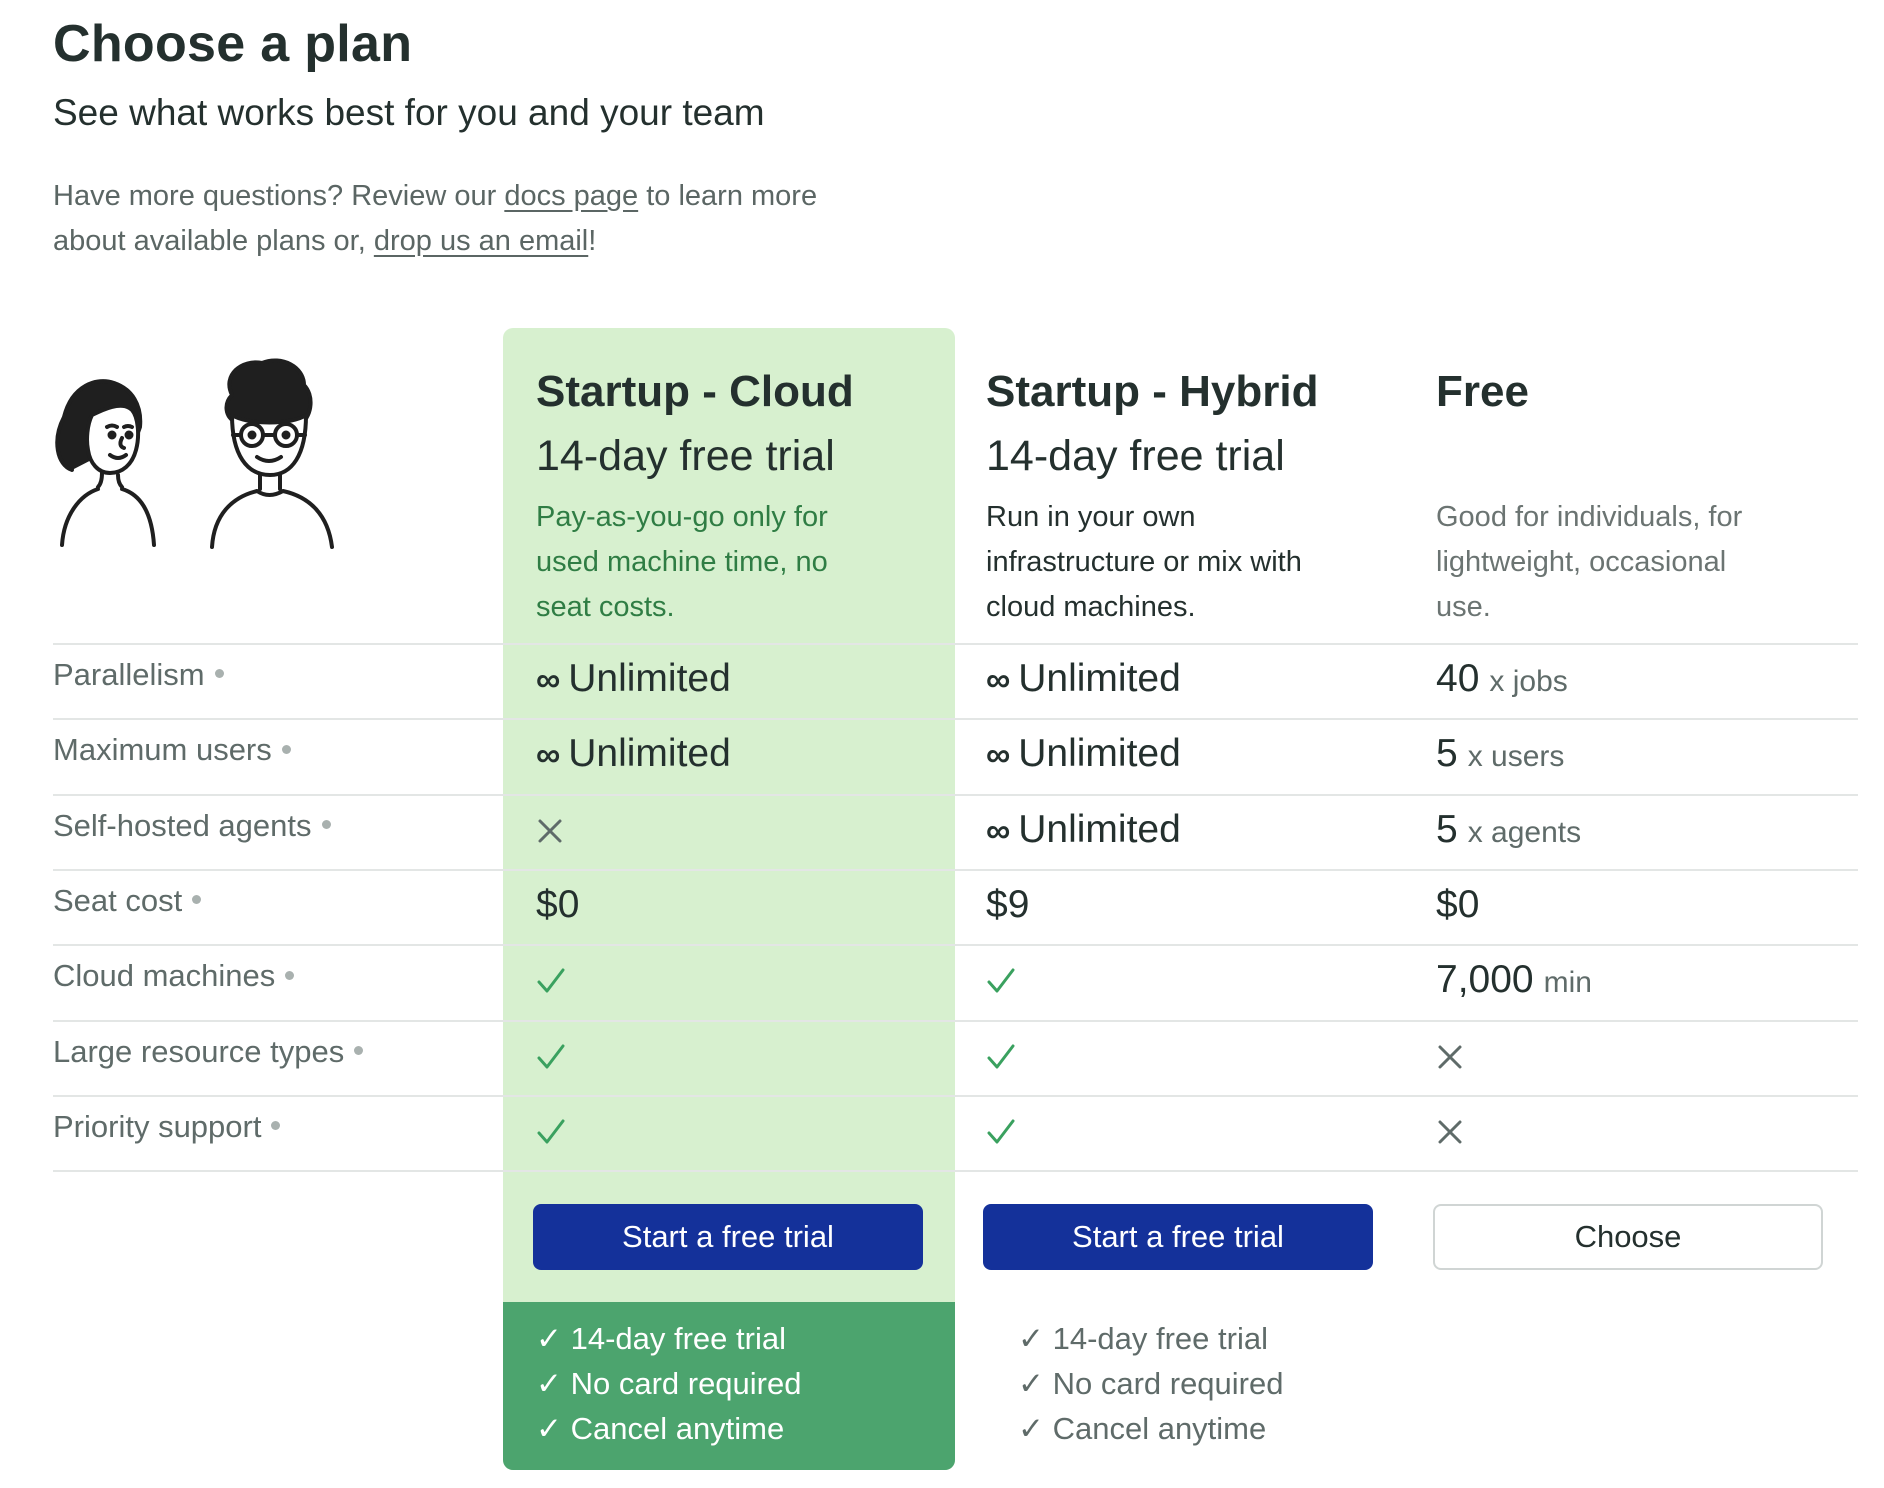 Image resolution: width=1884 pixels, height=1488 pixels. I want to click on value-text: $9, so click(1008, 904).